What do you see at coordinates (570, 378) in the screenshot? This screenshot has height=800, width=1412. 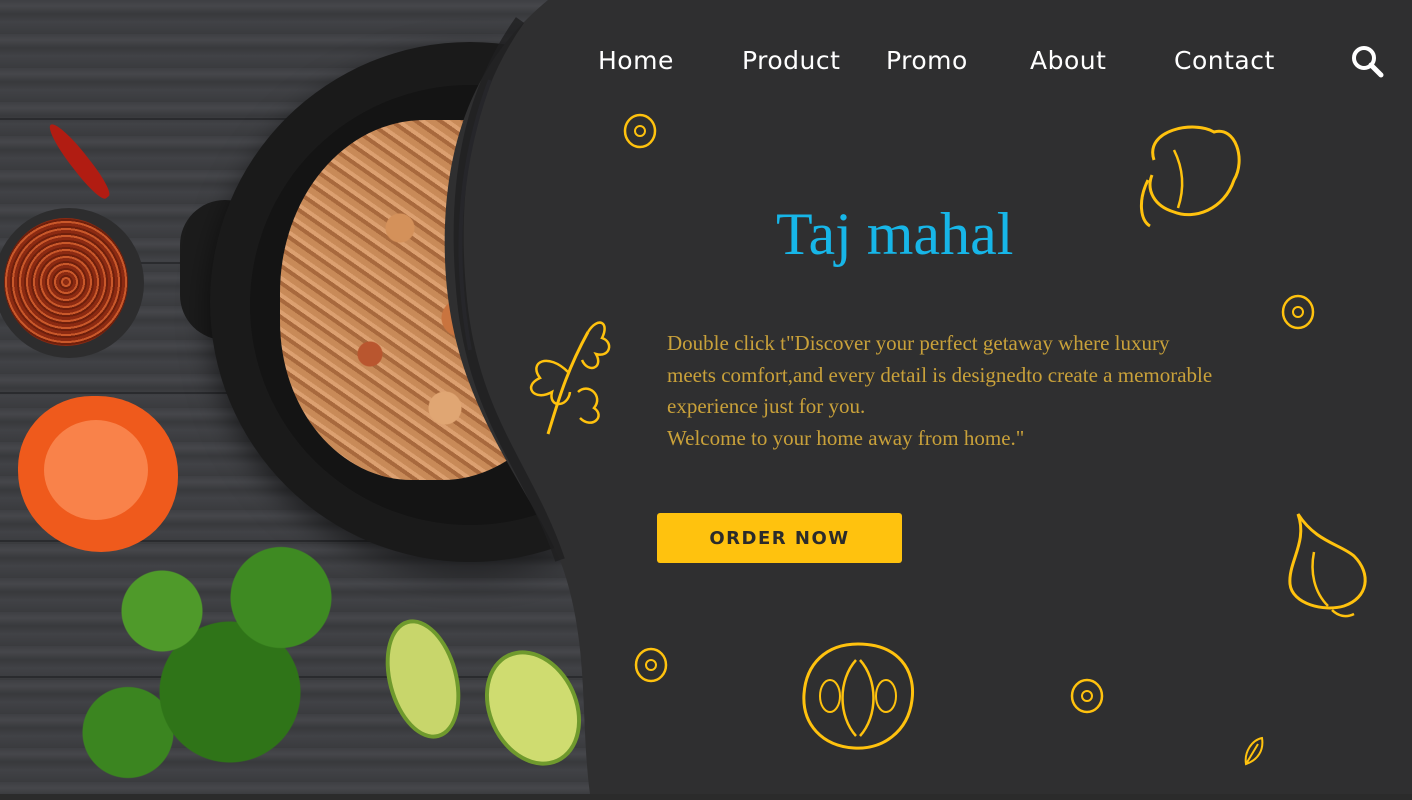 I see `parsley-doodle-icon` at bounding box center [570, 378].